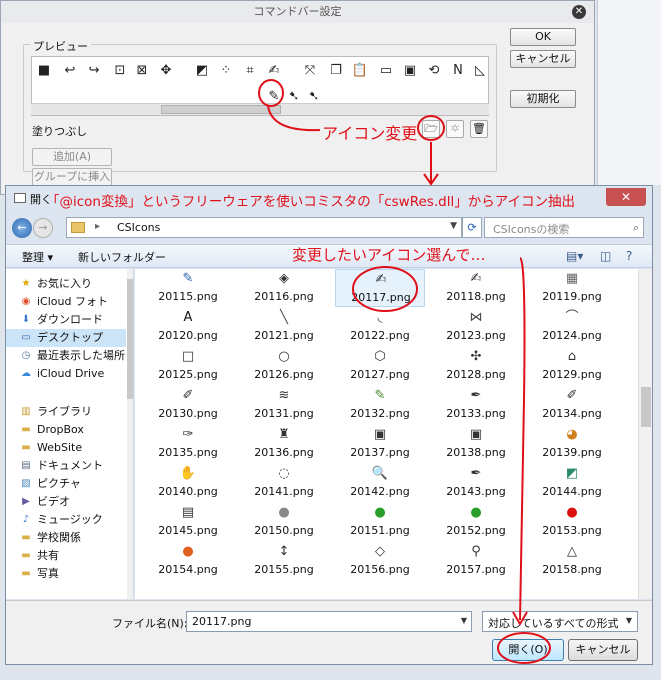 The image size is (661, 680). Describe the element at coordinates (572, 288) in the screenshot. I see `file-item: ▦ 20119.png` at that location.